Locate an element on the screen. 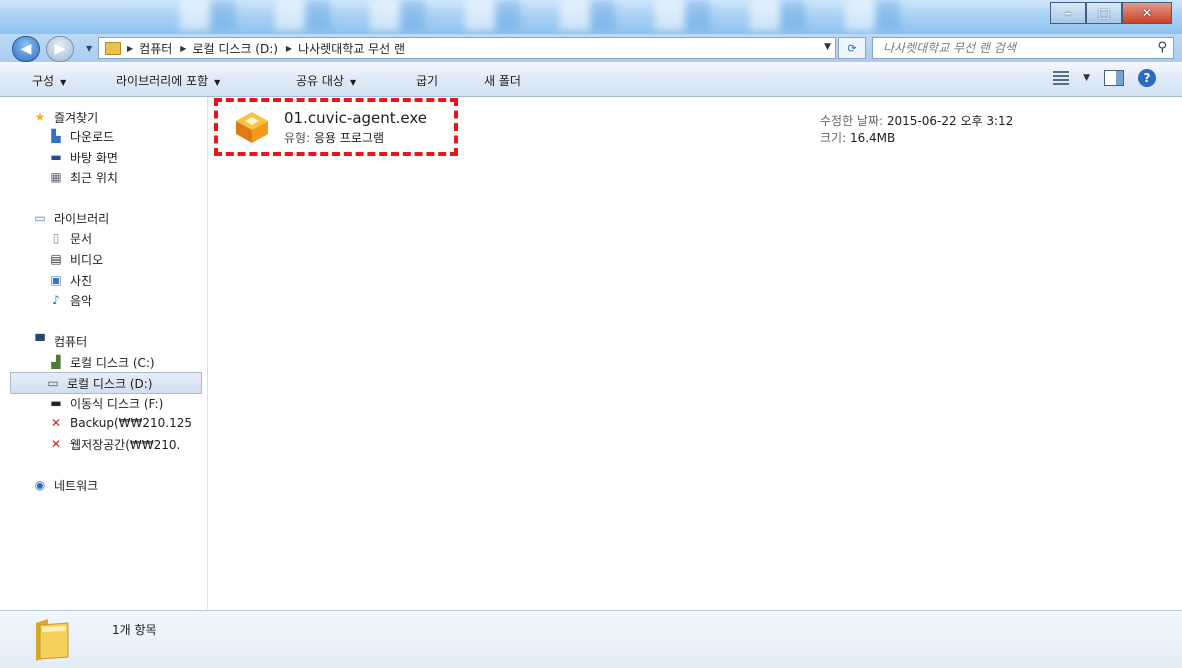 Image resolution: width=1182 pixels, height=668 pixels. new-folder-button: 새 폴더 is located at coordinates (502, 80).